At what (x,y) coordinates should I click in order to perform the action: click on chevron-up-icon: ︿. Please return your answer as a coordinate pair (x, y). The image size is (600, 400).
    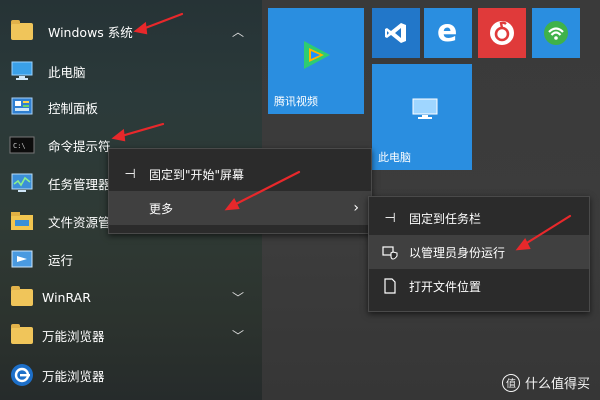
    Looking at the image, I should click on (238, 31).